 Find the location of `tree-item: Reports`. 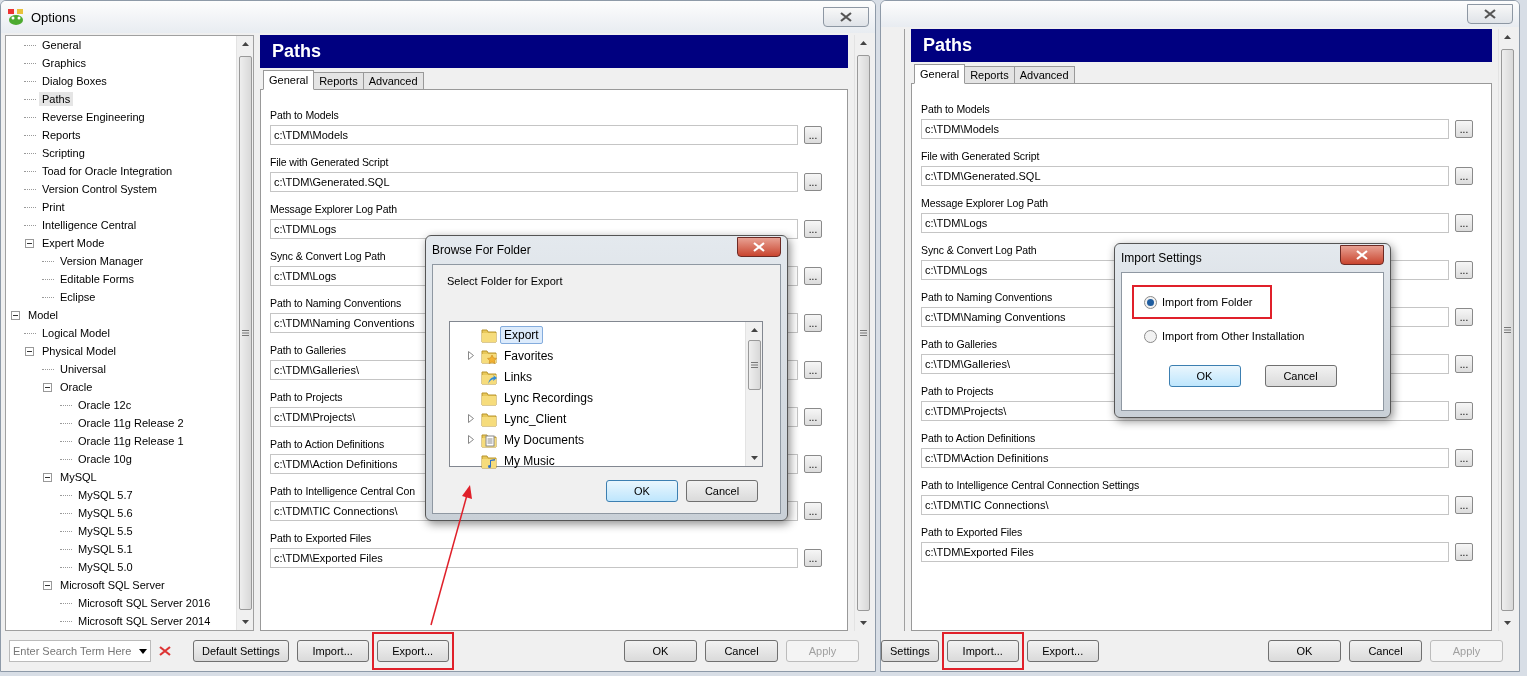

tree-item: Reports is located at coordinates (61, 135).